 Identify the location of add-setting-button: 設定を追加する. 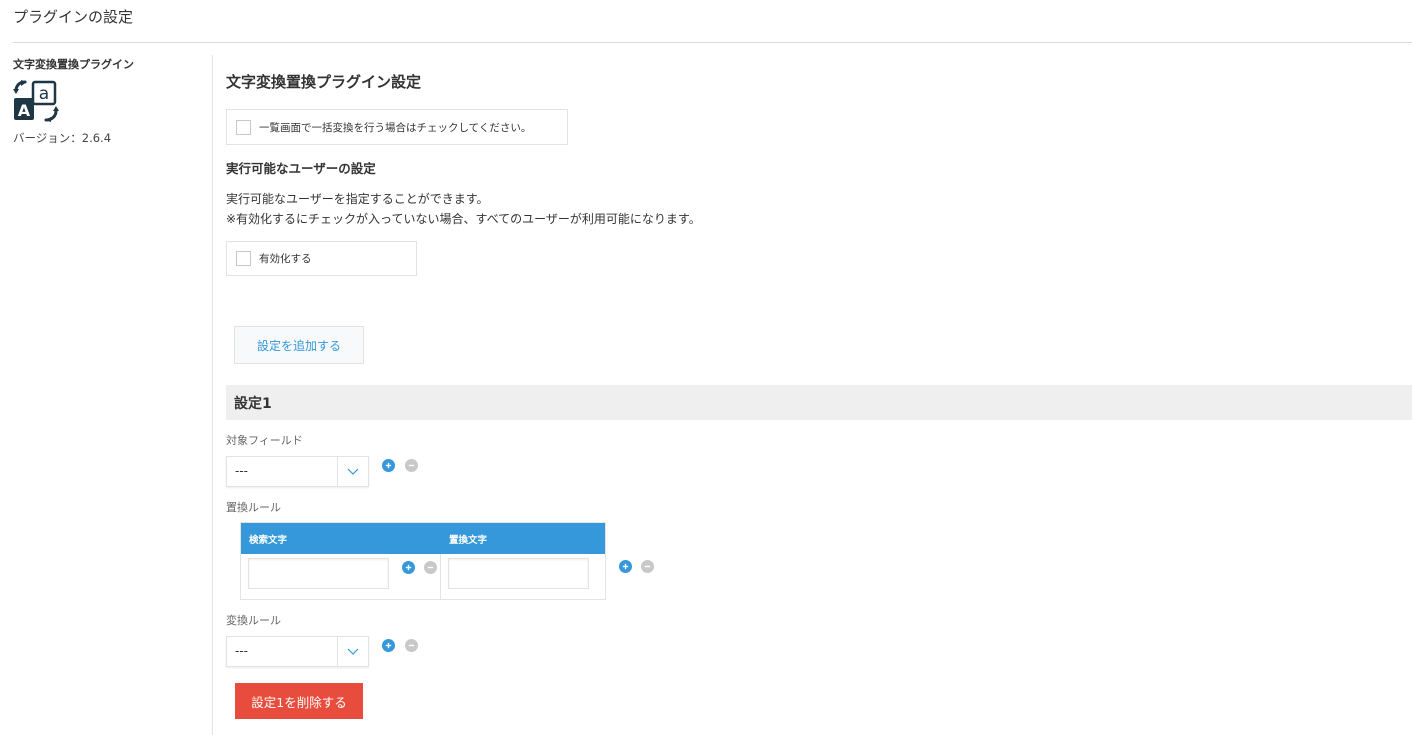
(299, 345).